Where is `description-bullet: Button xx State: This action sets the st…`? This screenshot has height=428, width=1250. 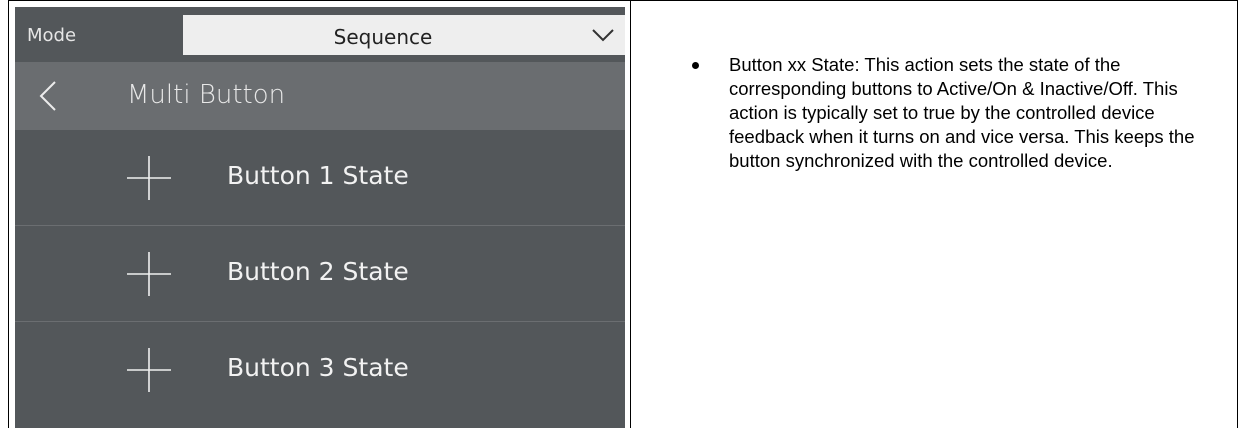
description-bullet: Button xx State: This action sets the st… is located at coordinates (959, 113).